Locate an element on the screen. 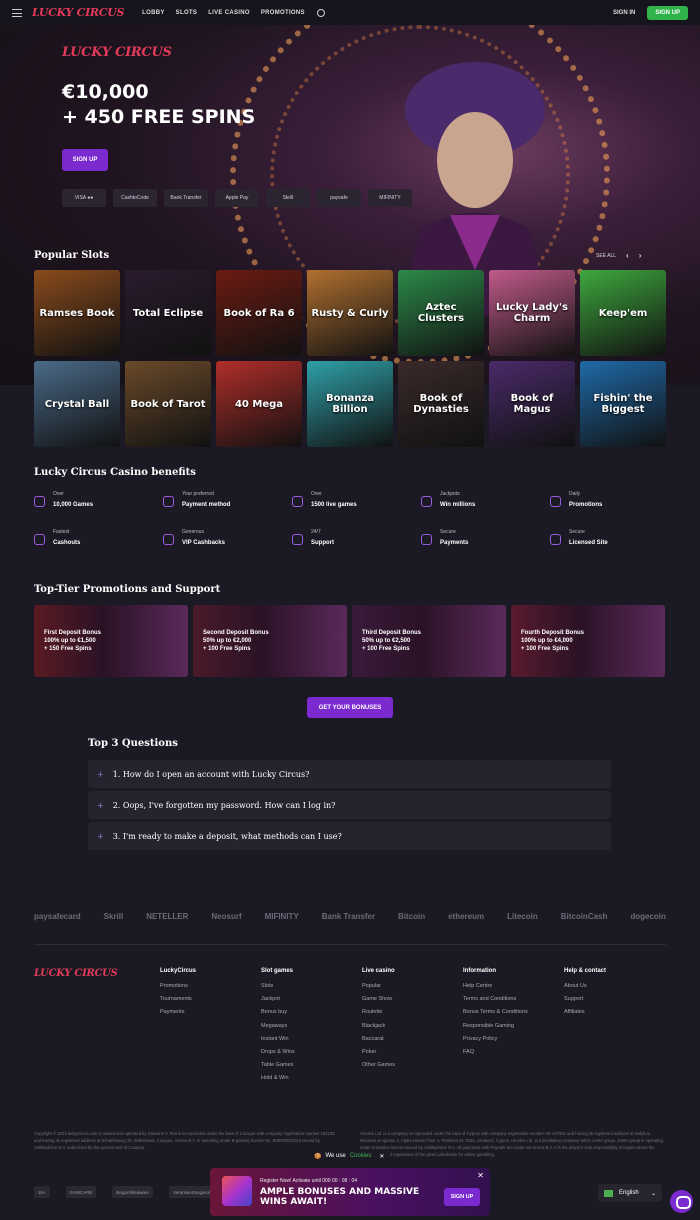 The image size is (700, 1220). nav-promotions: PROMOTIONS is located at coordinates (283, 13).